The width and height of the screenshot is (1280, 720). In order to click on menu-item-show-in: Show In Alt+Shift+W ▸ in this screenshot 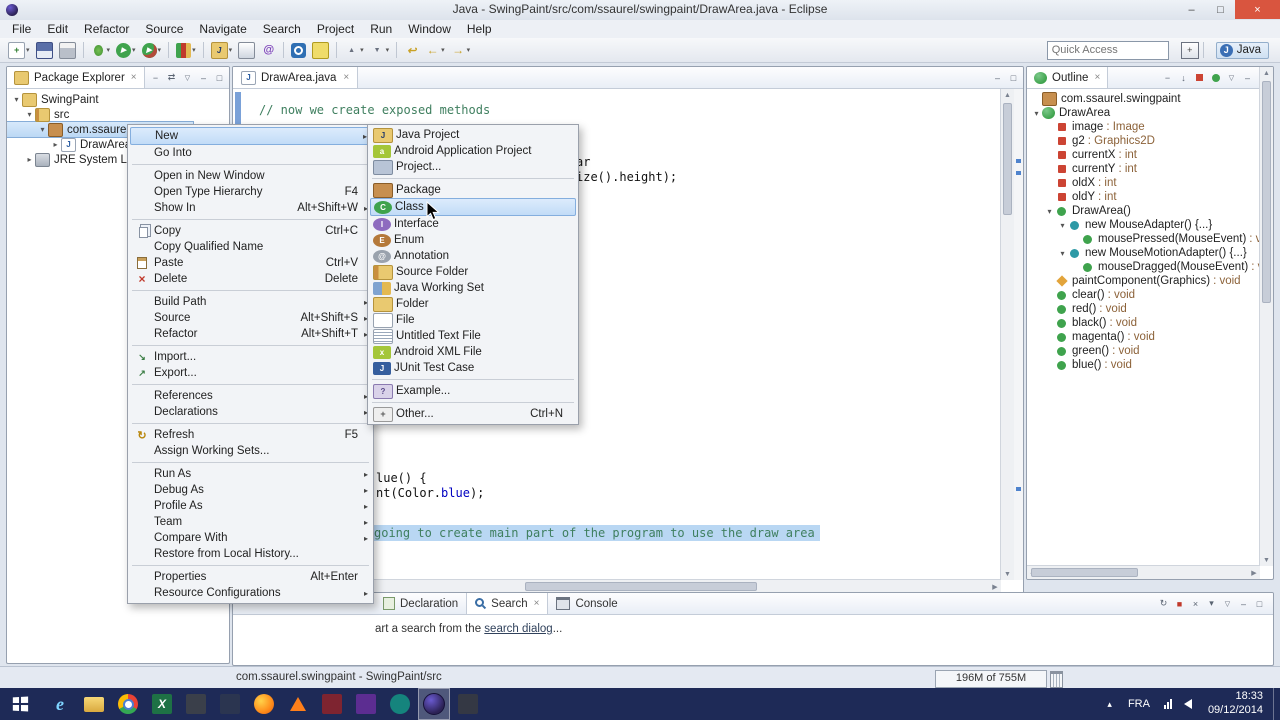, I will do `click(250, 208)`.